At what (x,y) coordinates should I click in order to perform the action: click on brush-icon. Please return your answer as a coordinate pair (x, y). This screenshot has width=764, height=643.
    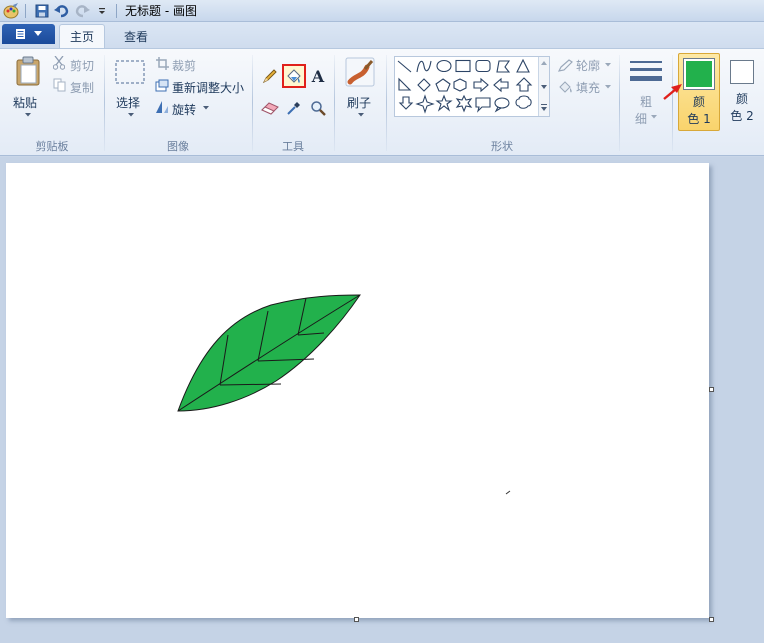
    Looking at the image, I should click on (360, 72).